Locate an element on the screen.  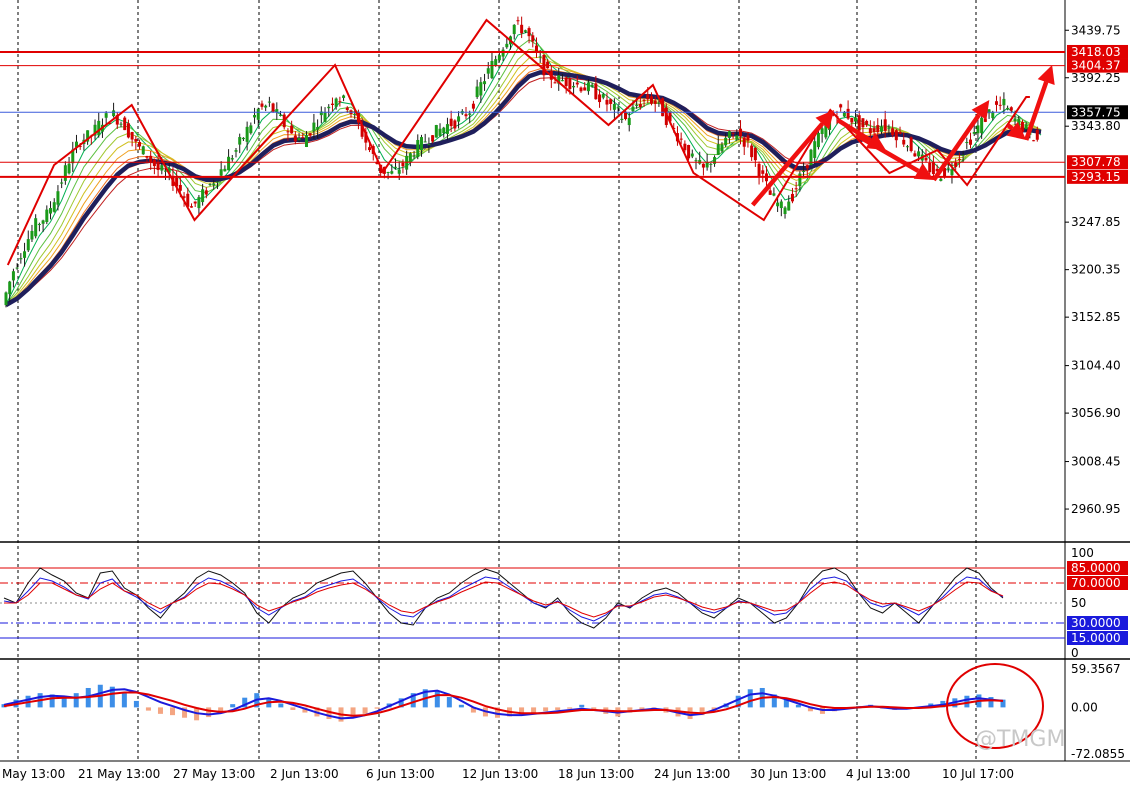
price-tick-label: 3056.90 is located at coordinates (1096, 413).